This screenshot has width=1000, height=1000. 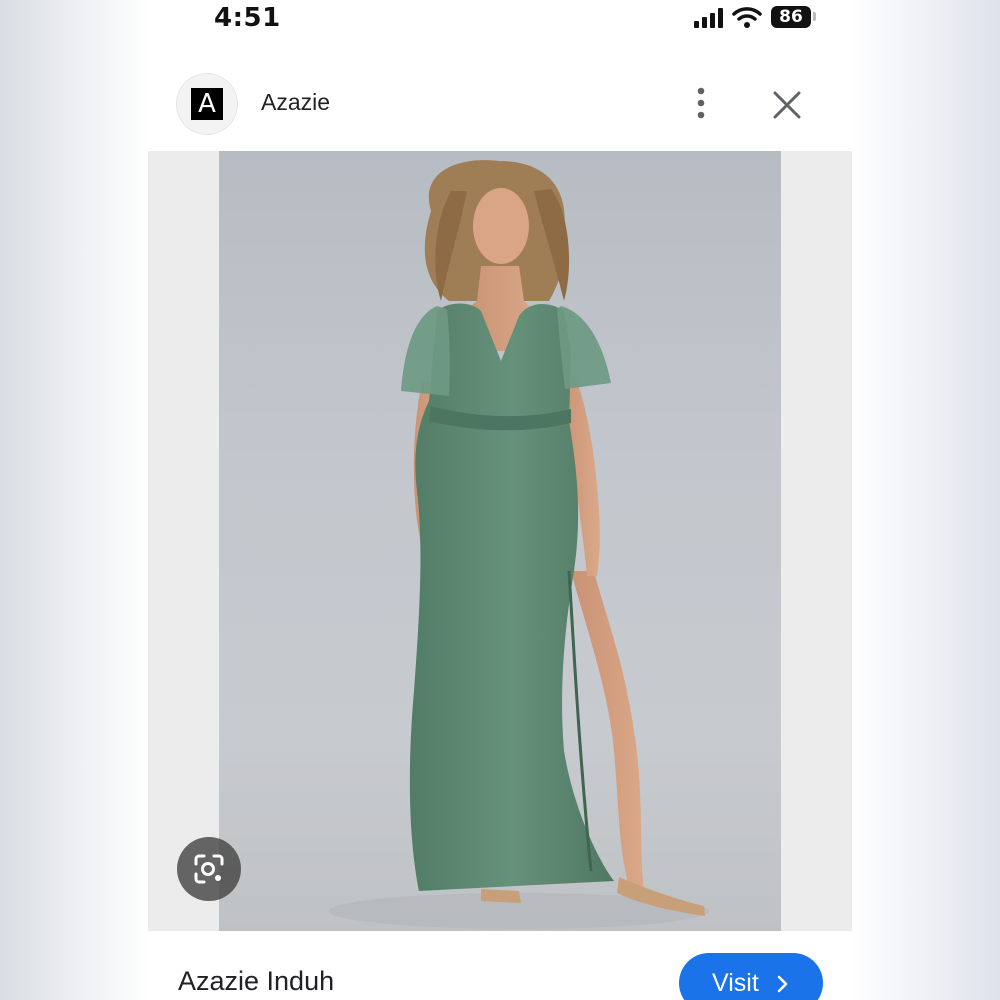 I want to click on status-time: 4:51, so click(x=247, y=18).